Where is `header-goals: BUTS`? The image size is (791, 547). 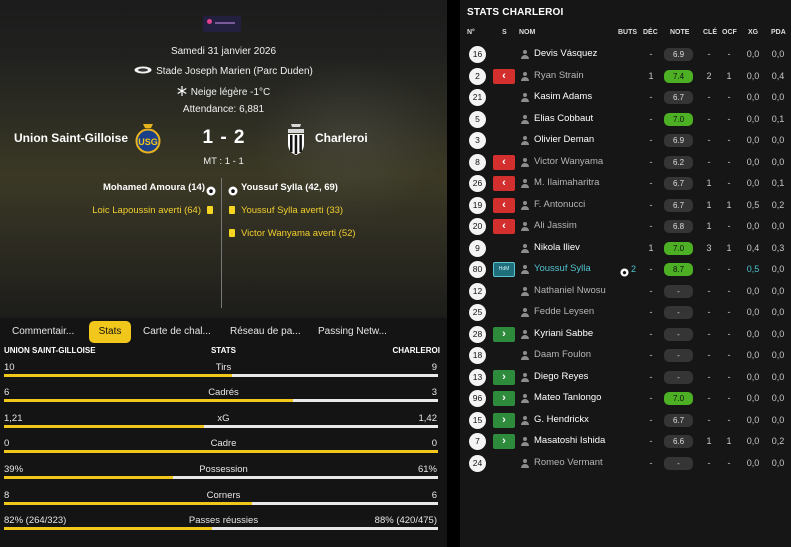 header-goals: BUTS is located at coordinates (627, 32).